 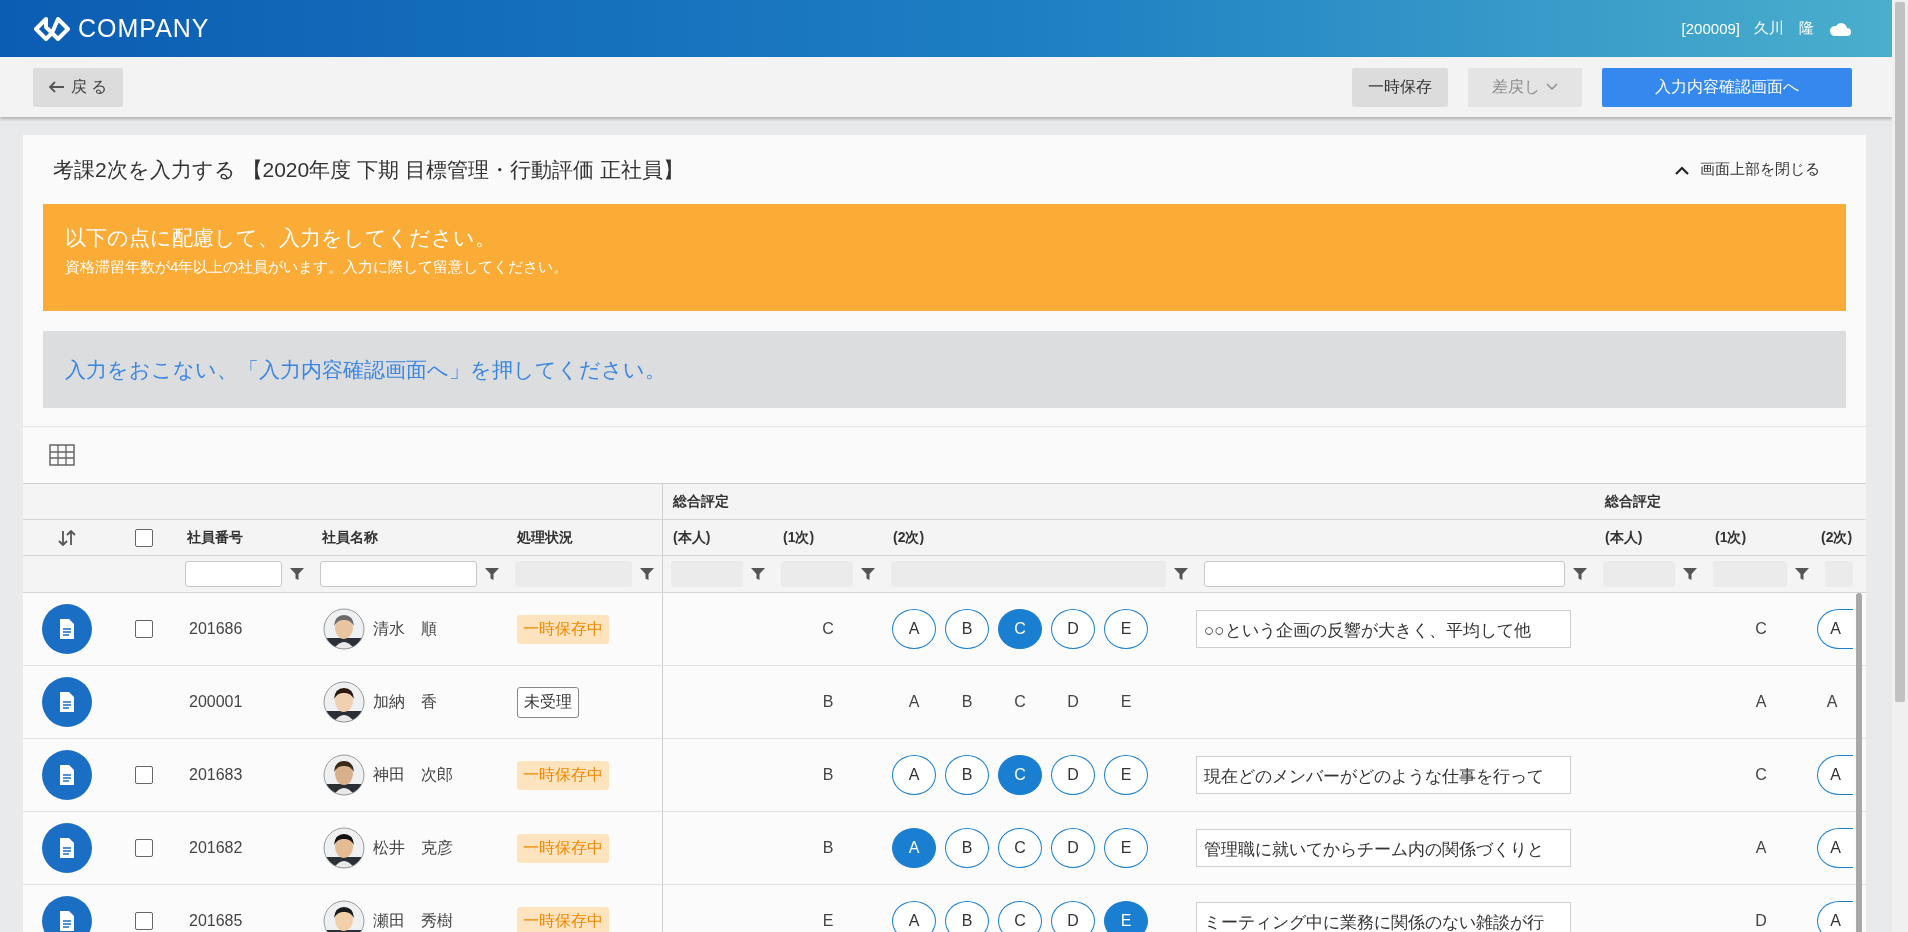 I want to click on chevron-up-icon, so click(x=1682, y=169).